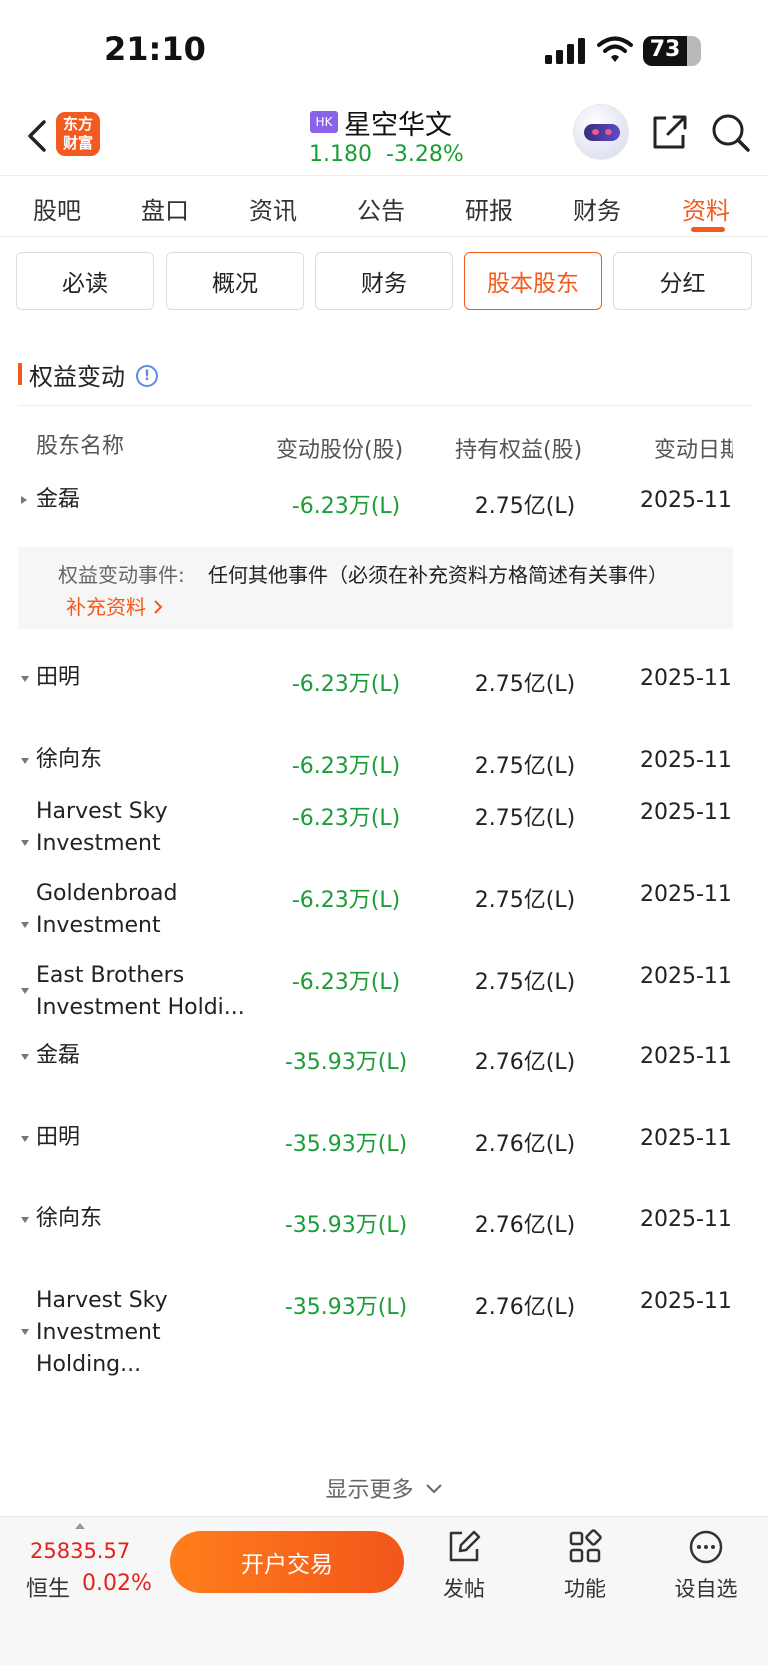  What do you see at coordinates (585, 1546) in the screenshot?
I see `grid-icon` at bounding box center [585, 1546].